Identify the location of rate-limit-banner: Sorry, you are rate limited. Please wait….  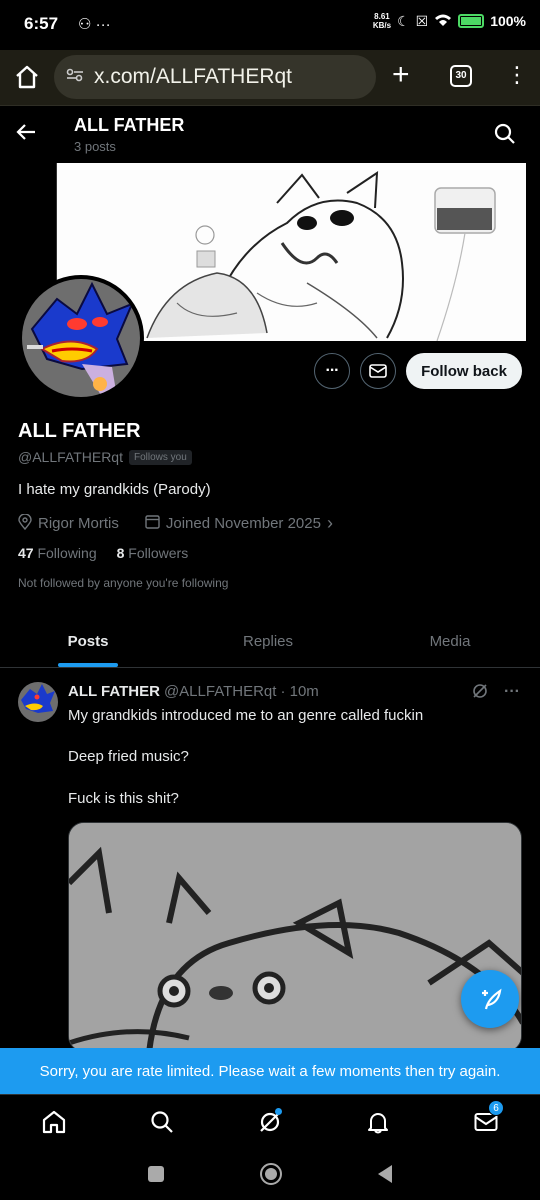
(270, 1071).